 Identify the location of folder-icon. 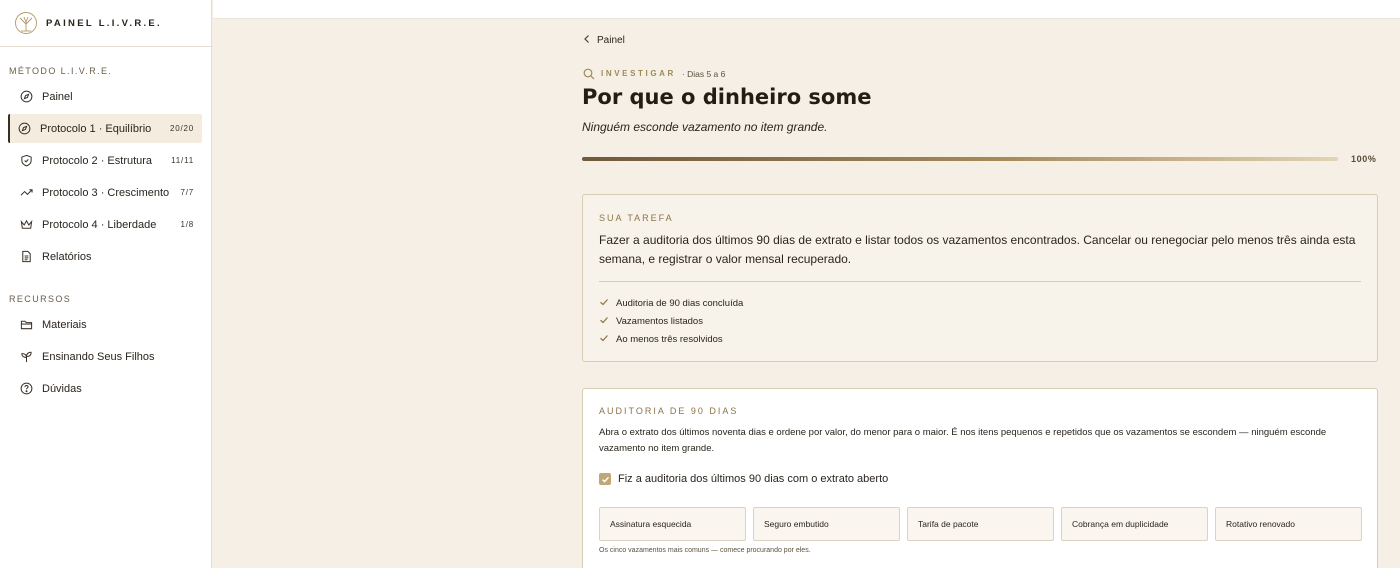
(26, 325).